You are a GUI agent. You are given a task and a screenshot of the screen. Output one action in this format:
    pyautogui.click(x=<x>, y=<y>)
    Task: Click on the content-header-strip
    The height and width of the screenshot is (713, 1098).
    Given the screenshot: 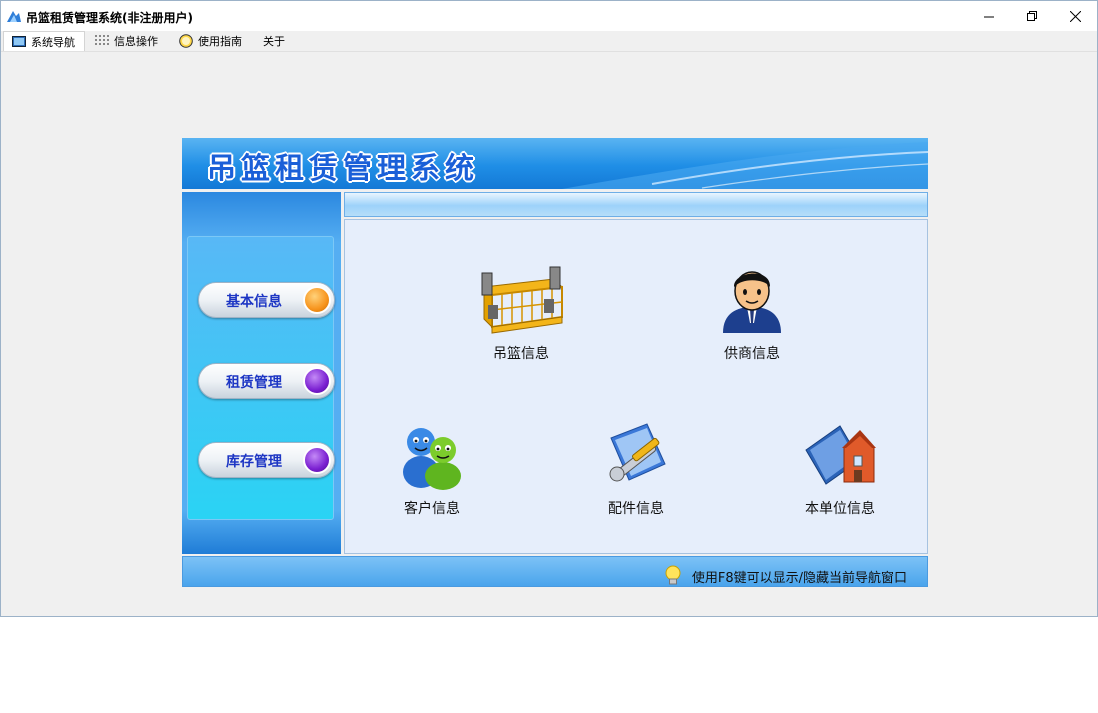 What is the action you would take?
    pyautogui.click(x=636, y=204)
    